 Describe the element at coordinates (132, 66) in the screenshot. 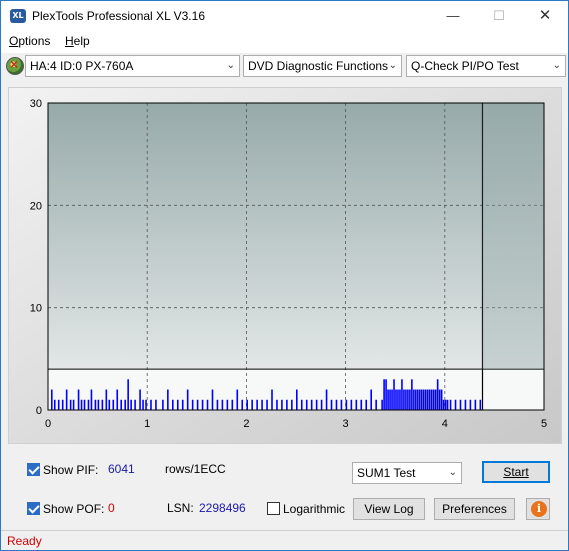

I see `drive-select: HA:4 ID:0 PX-760A ⌄` at that location.